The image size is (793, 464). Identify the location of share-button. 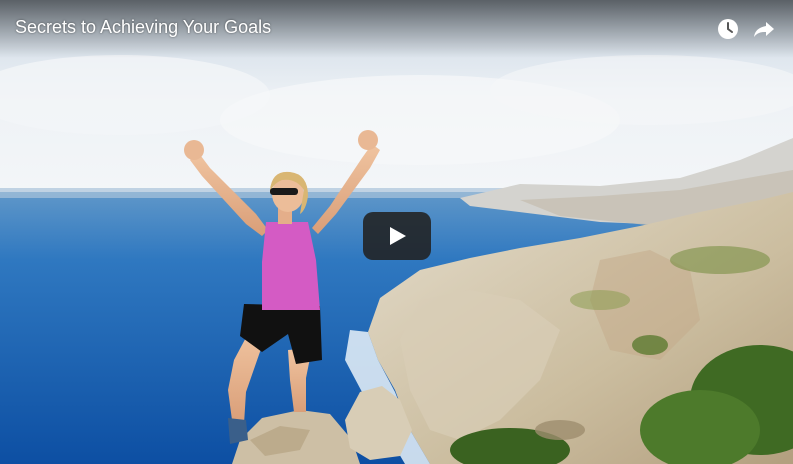
(764, 29).